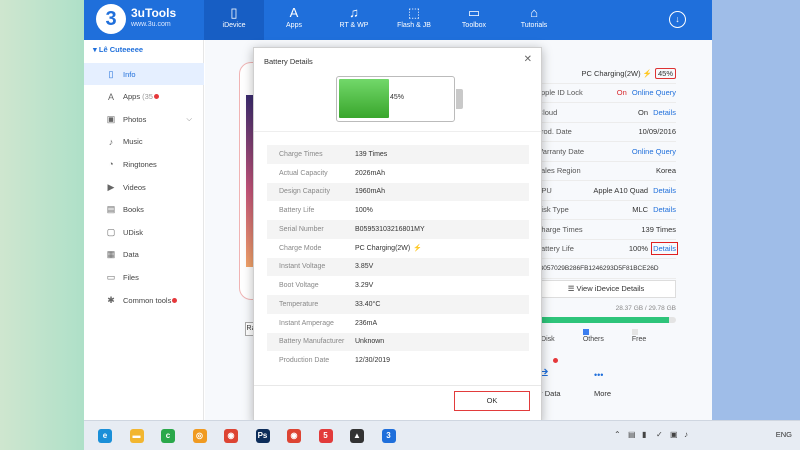 This screenshot has height=450, width=800. What do you see at coordinates (135, 119) in the screenshot?
I see `sidebar-item-label: Photos` at bounding box center [135, 119].